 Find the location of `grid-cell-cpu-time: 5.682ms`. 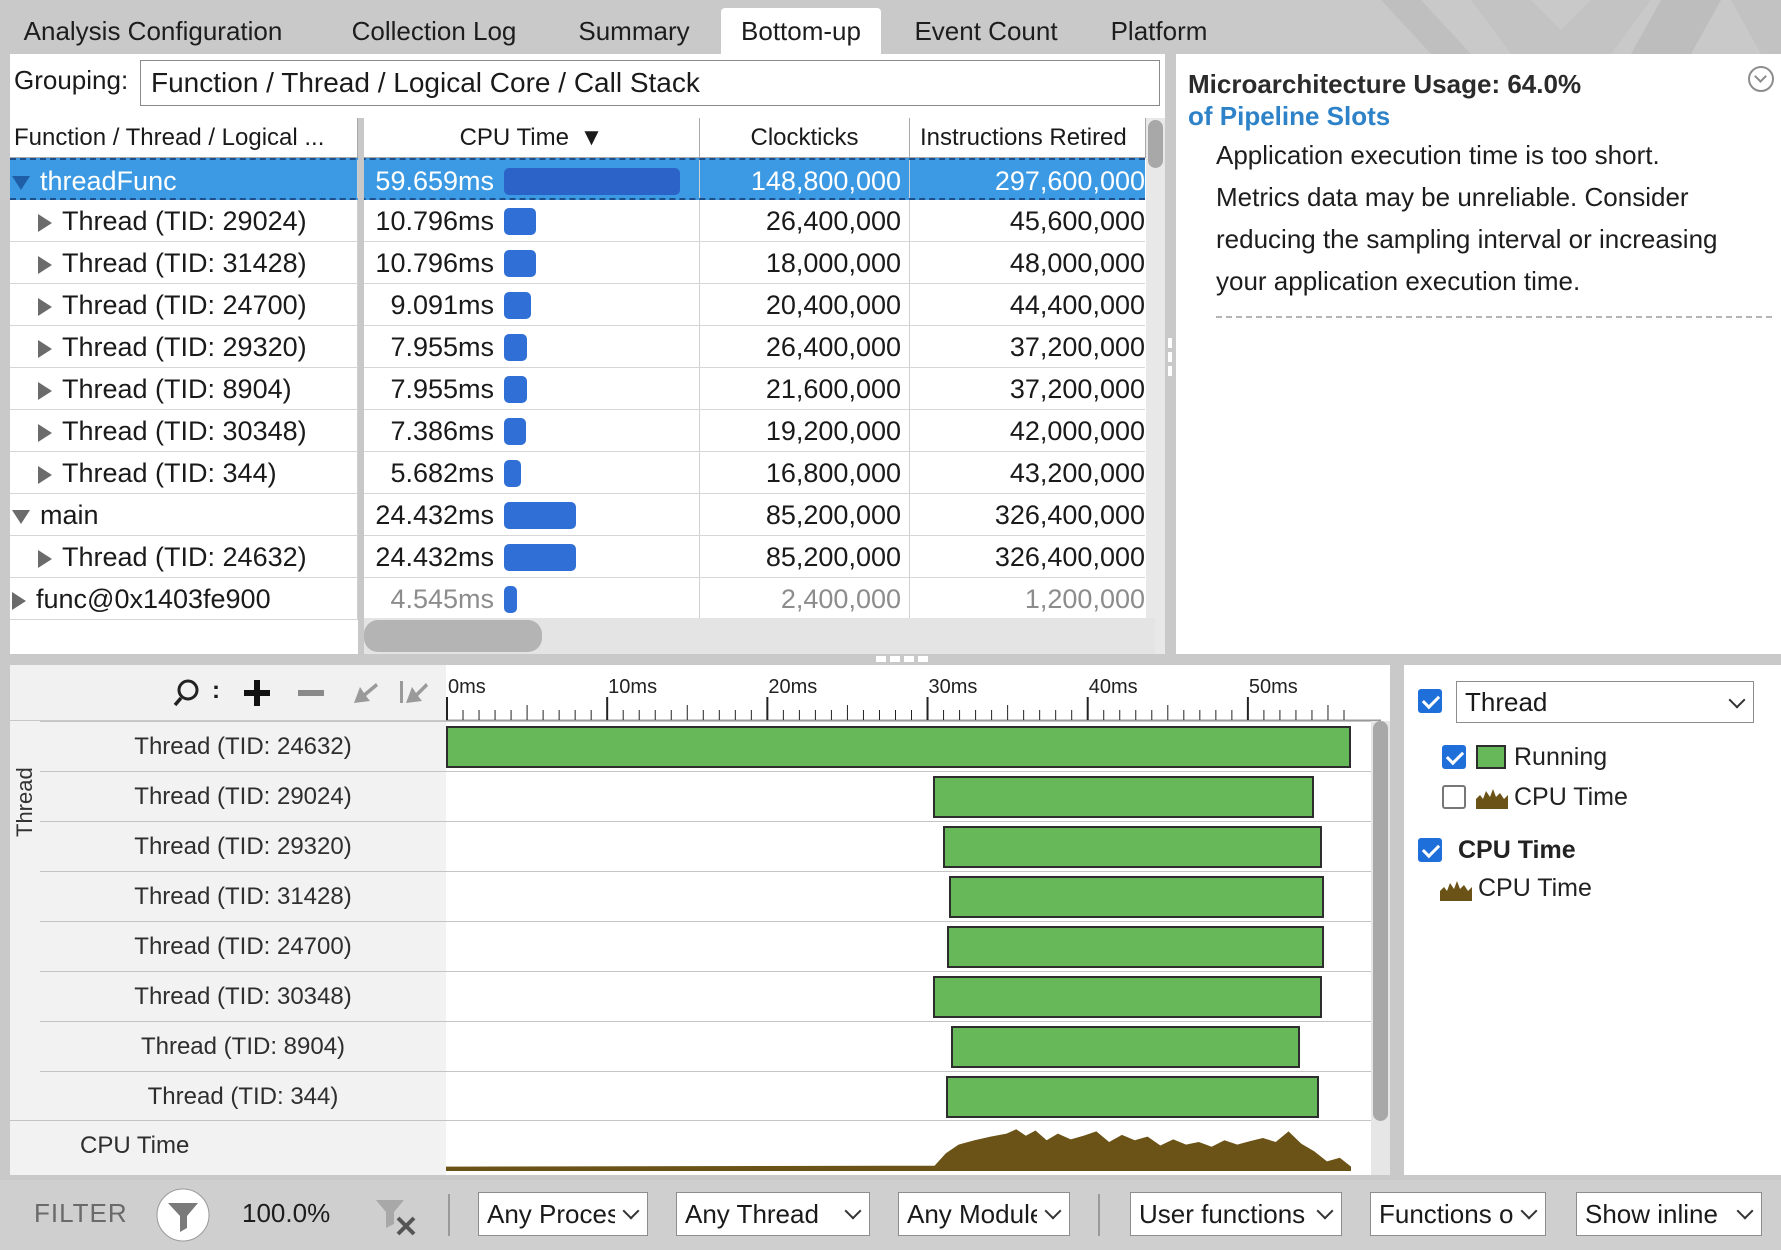

grid-cell-cpu-time: 5.682ms is located at coordinates (532, 472).